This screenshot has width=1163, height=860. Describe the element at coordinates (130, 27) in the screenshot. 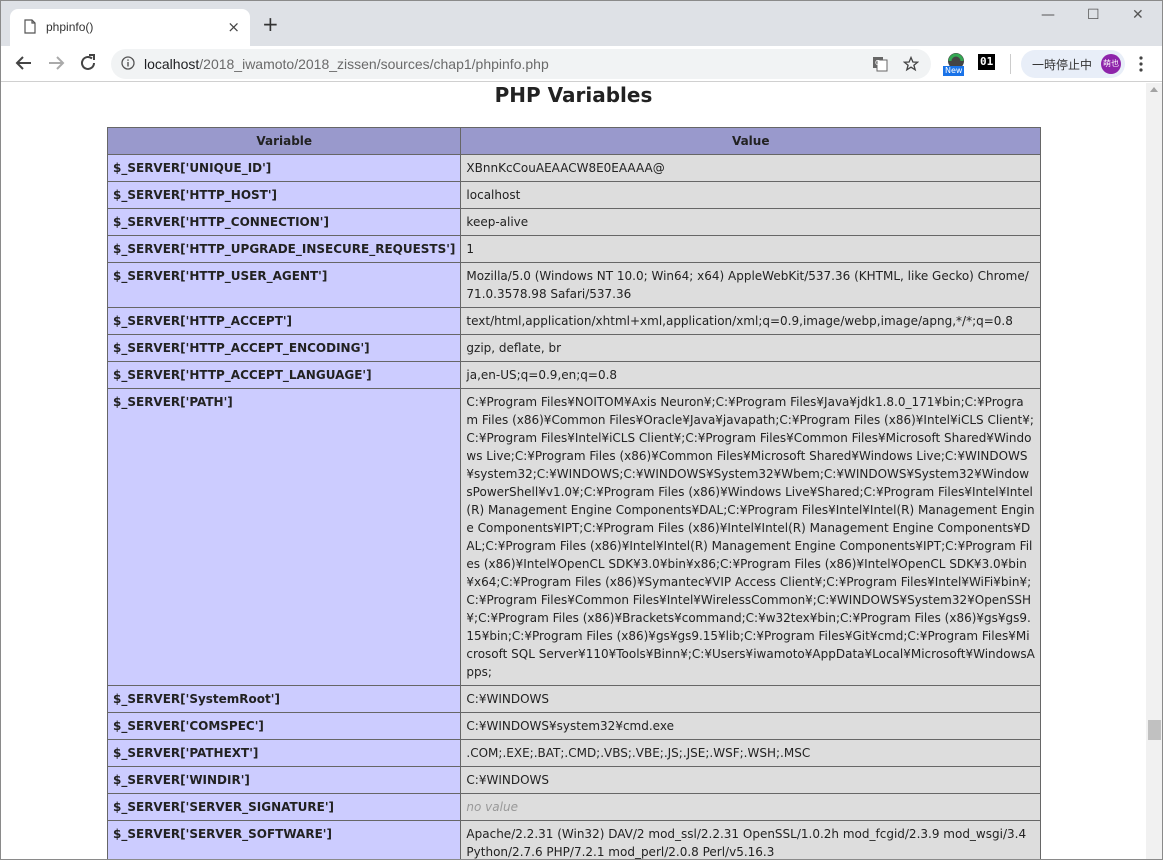

I see `tab-phpinfo: phpinfo() ×` at that location.